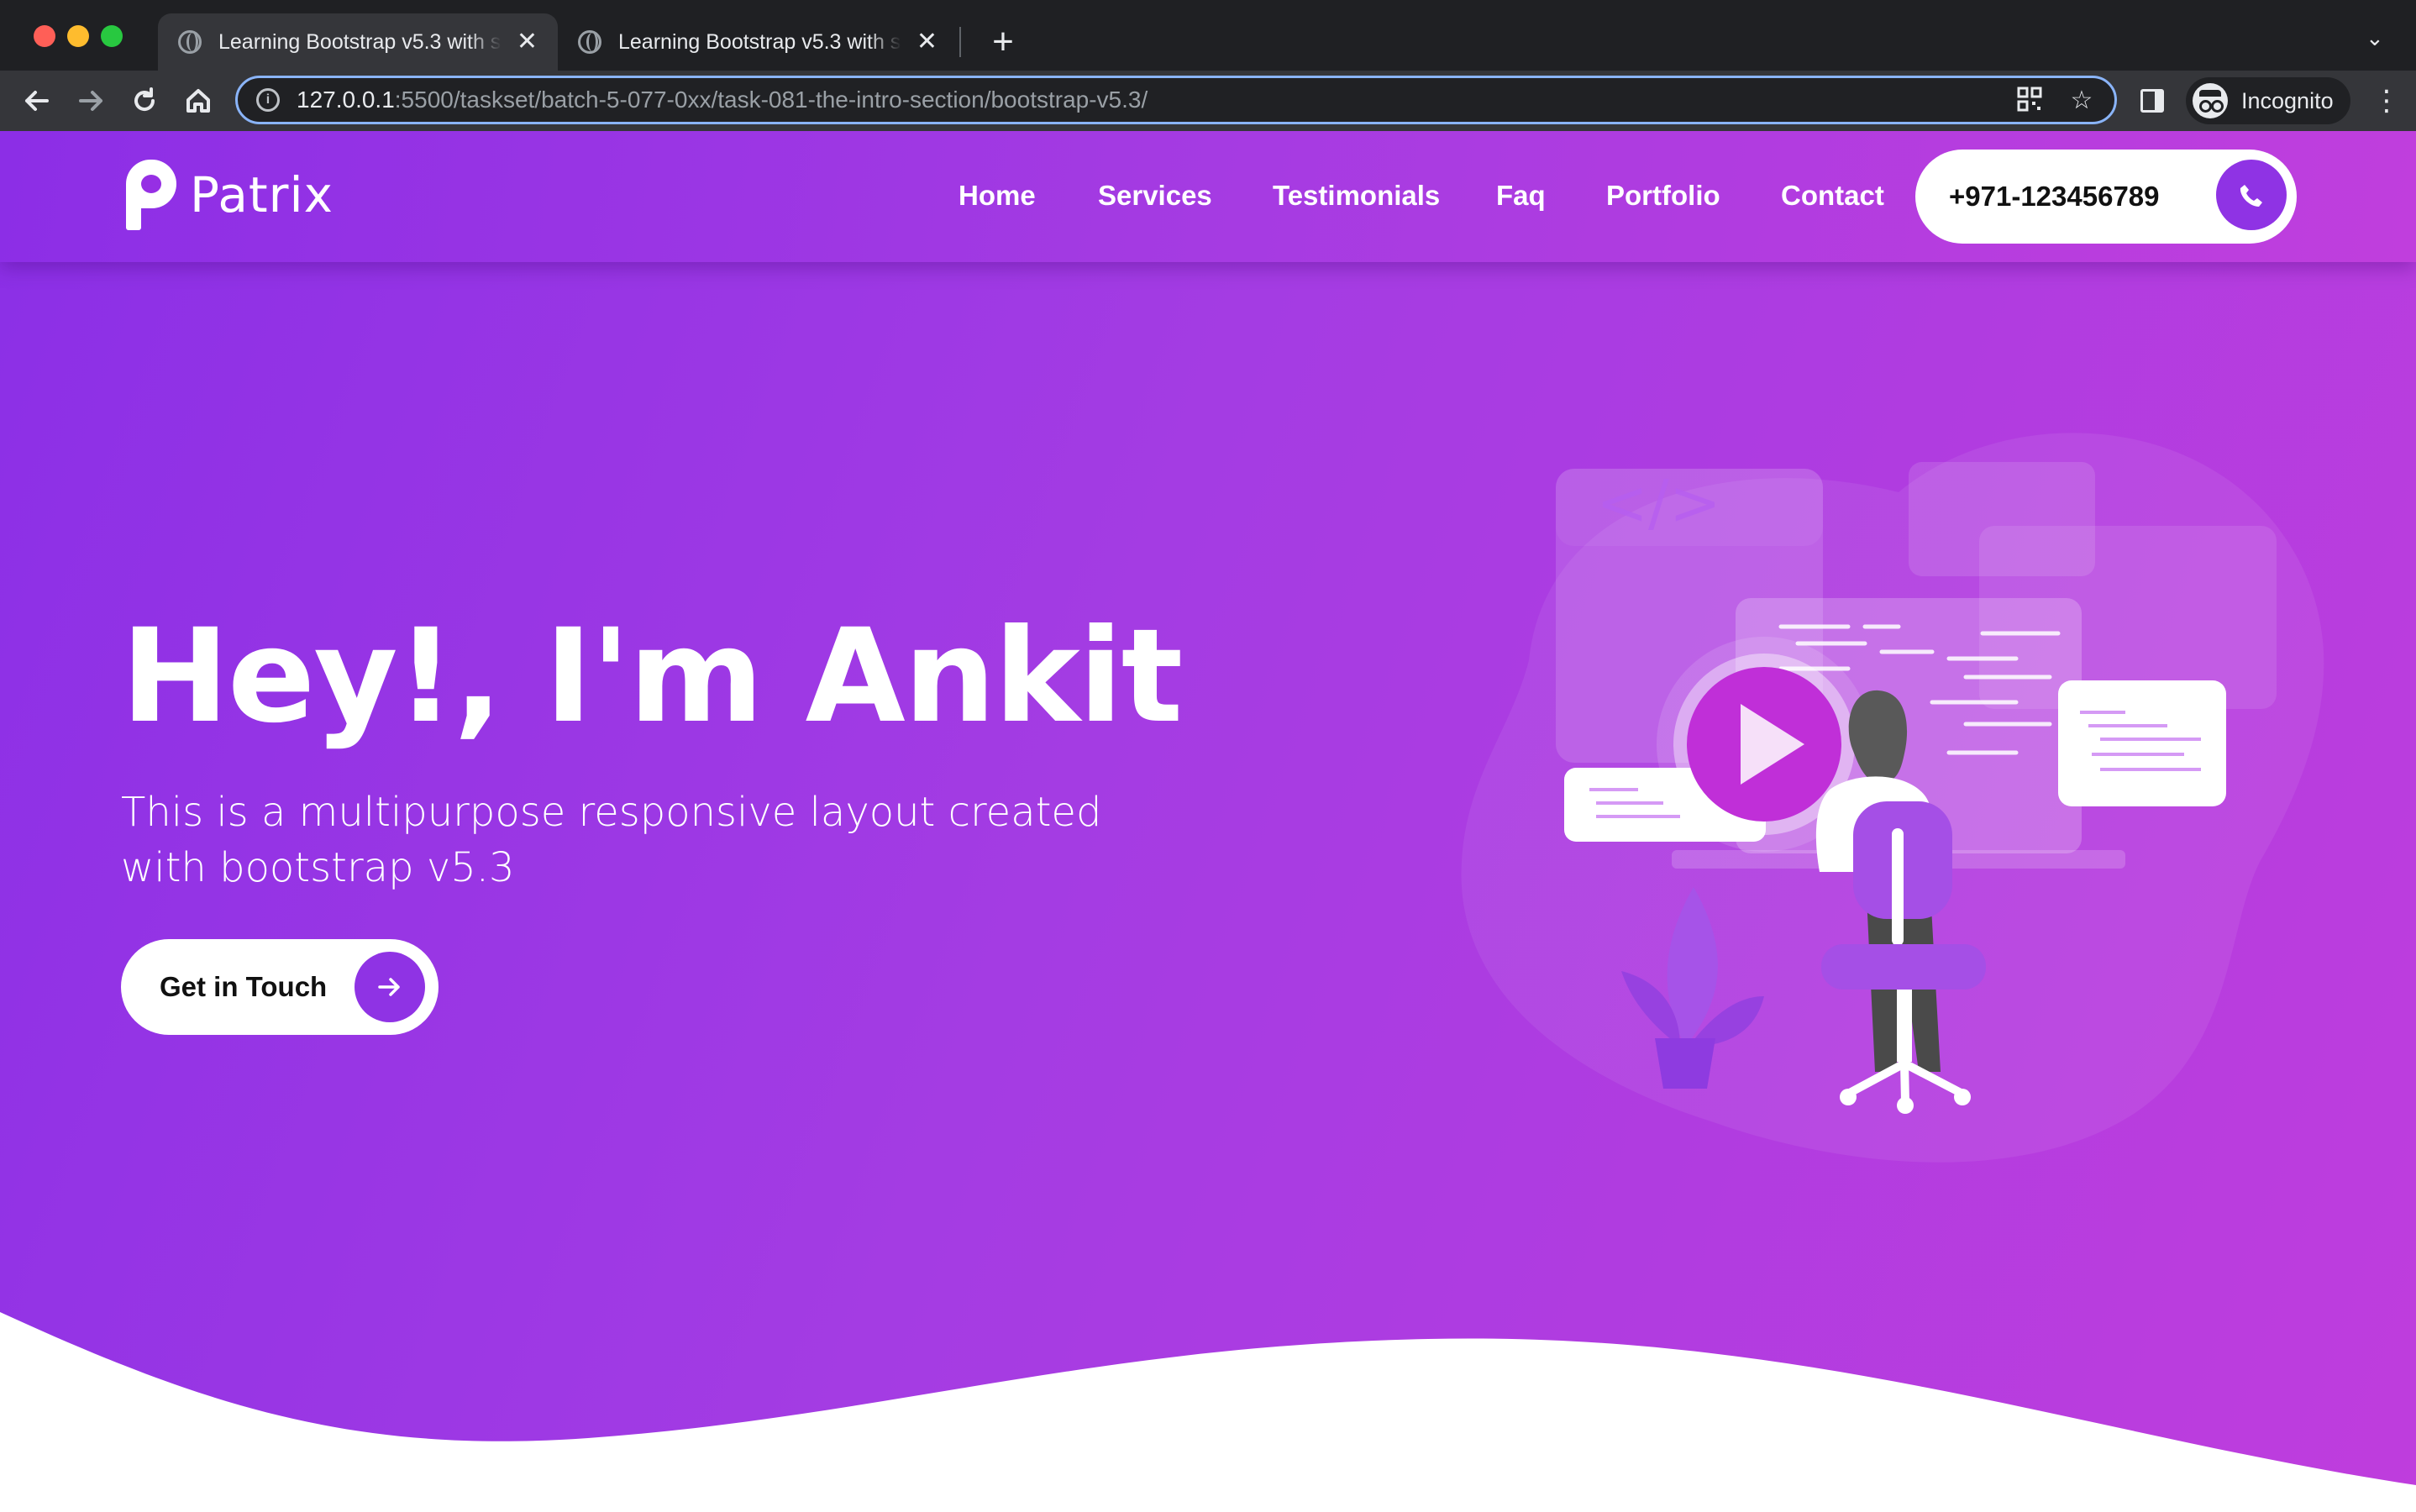 This screenshot has height=1512, width=2416. I want to click on back-arrow-icon, so click(36, 100).